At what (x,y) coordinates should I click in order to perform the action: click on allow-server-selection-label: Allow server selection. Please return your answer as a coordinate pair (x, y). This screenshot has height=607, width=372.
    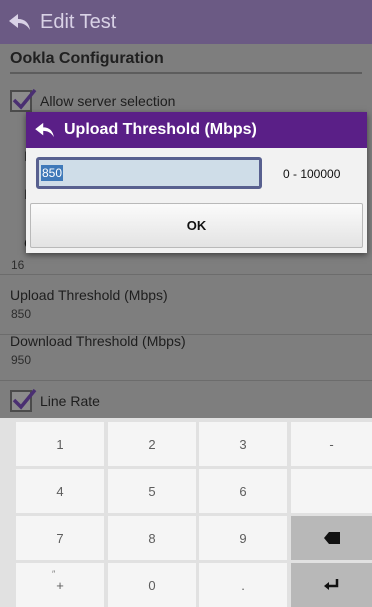
    Looking at the image, I should click on (108, 101).